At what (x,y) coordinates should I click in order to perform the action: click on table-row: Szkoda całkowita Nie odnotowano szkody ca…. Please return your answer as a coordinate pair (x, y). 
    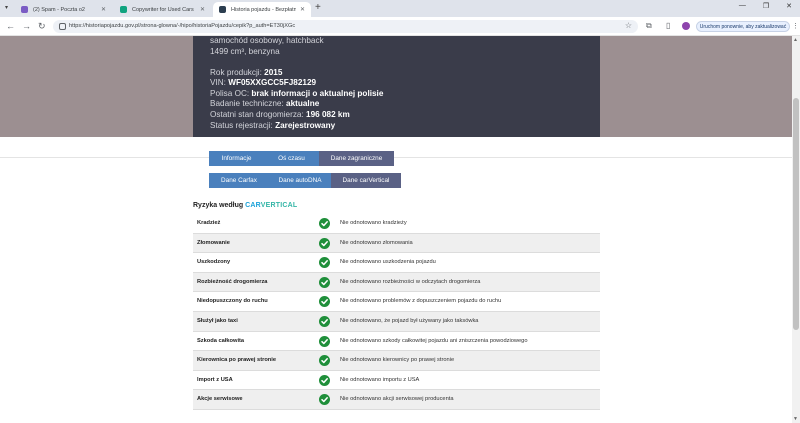
    Looking at the image, I should click on (396, 342).